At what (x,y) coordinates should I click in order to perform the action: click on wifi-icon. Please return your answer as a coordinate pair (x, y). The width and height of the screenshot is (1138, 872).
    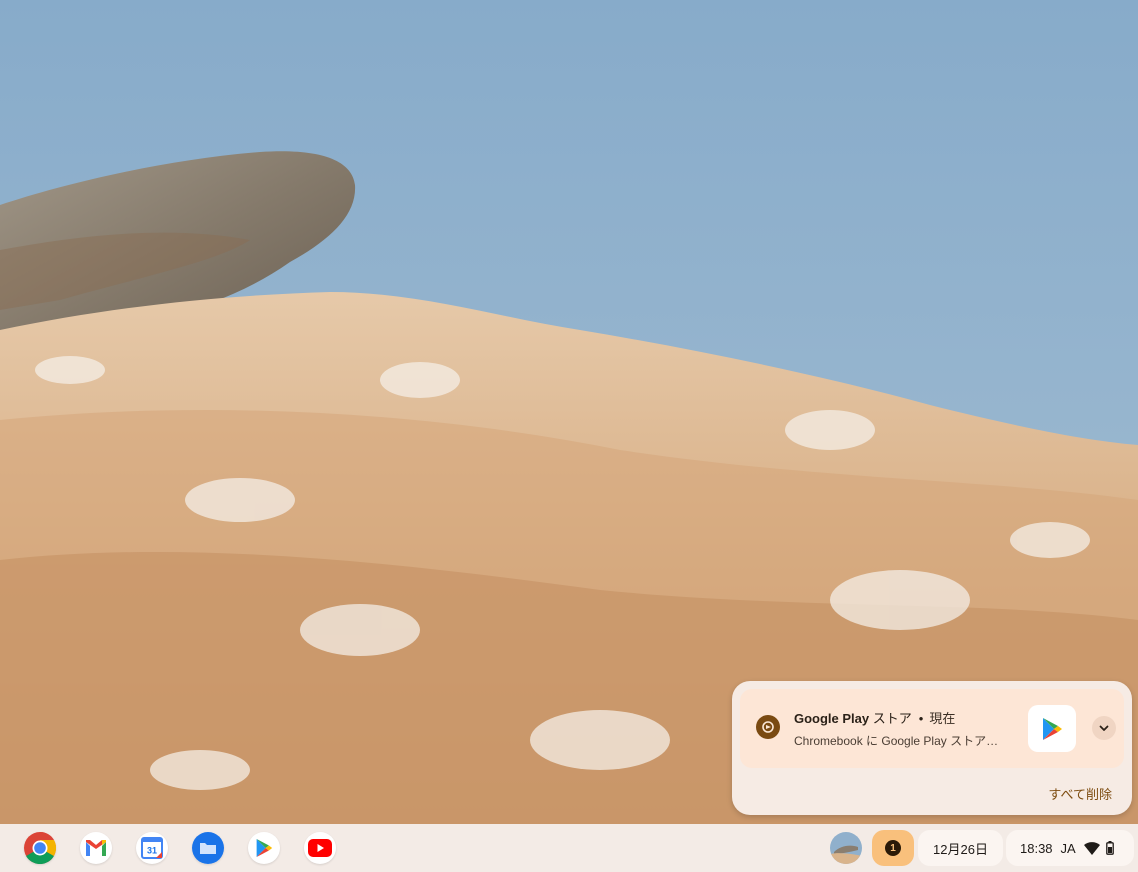
    Looking at the image, I should click on (1091, 848).